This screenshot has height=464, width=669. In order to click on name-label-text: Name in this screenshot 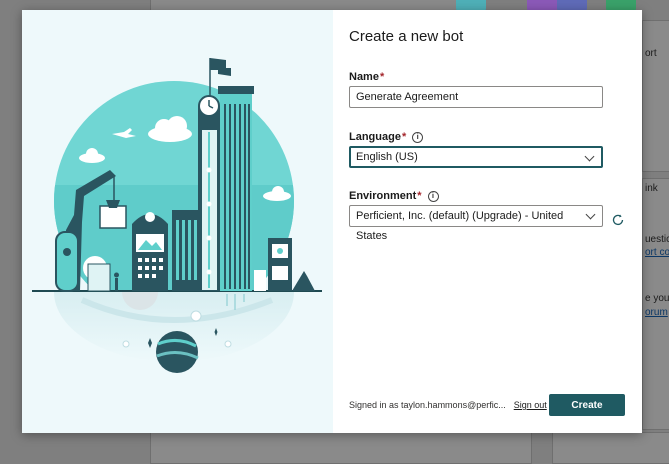, I will do `click(364, 77)`.